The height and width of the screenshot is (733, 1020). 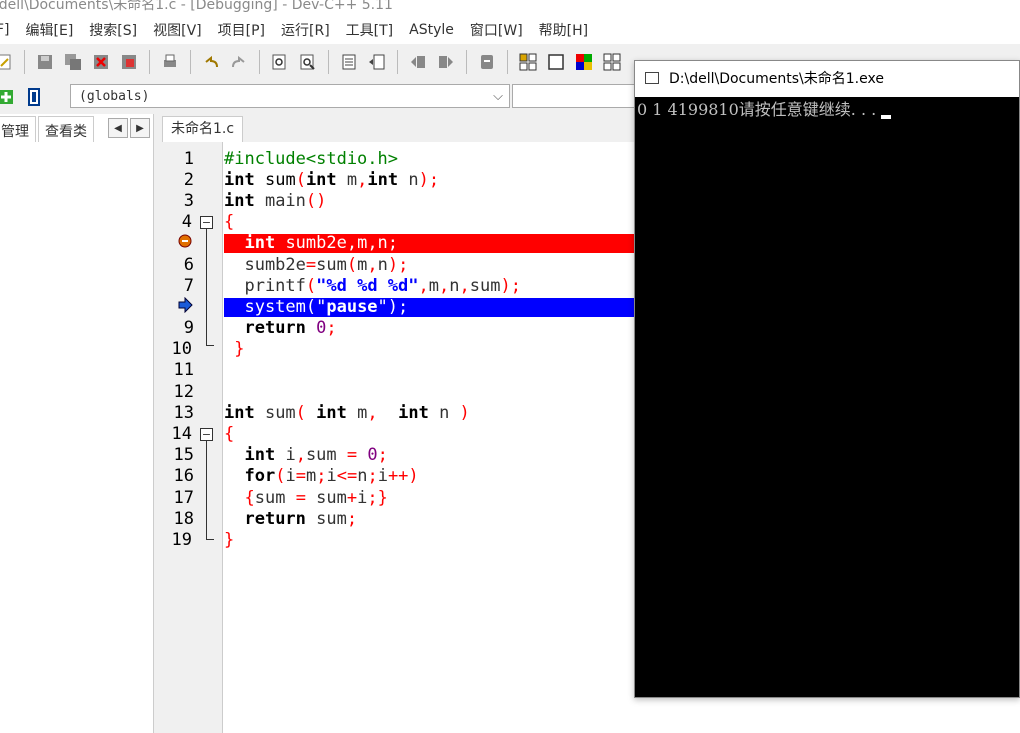 I want to click on code-line: 13 int sum( int m, int n ), so click(x=398, y=413).